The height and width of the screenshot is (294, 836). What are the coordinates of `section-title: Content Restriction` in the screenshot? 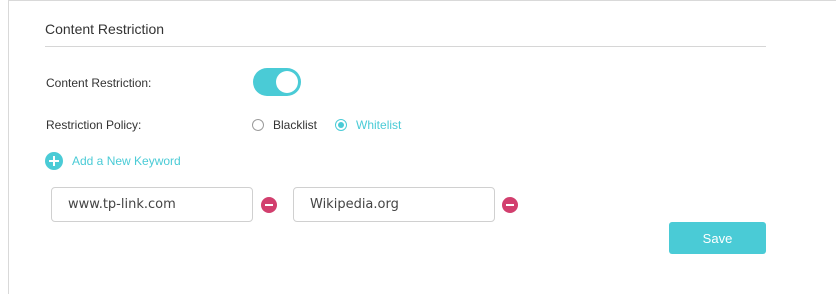 It's located at (105, 29).